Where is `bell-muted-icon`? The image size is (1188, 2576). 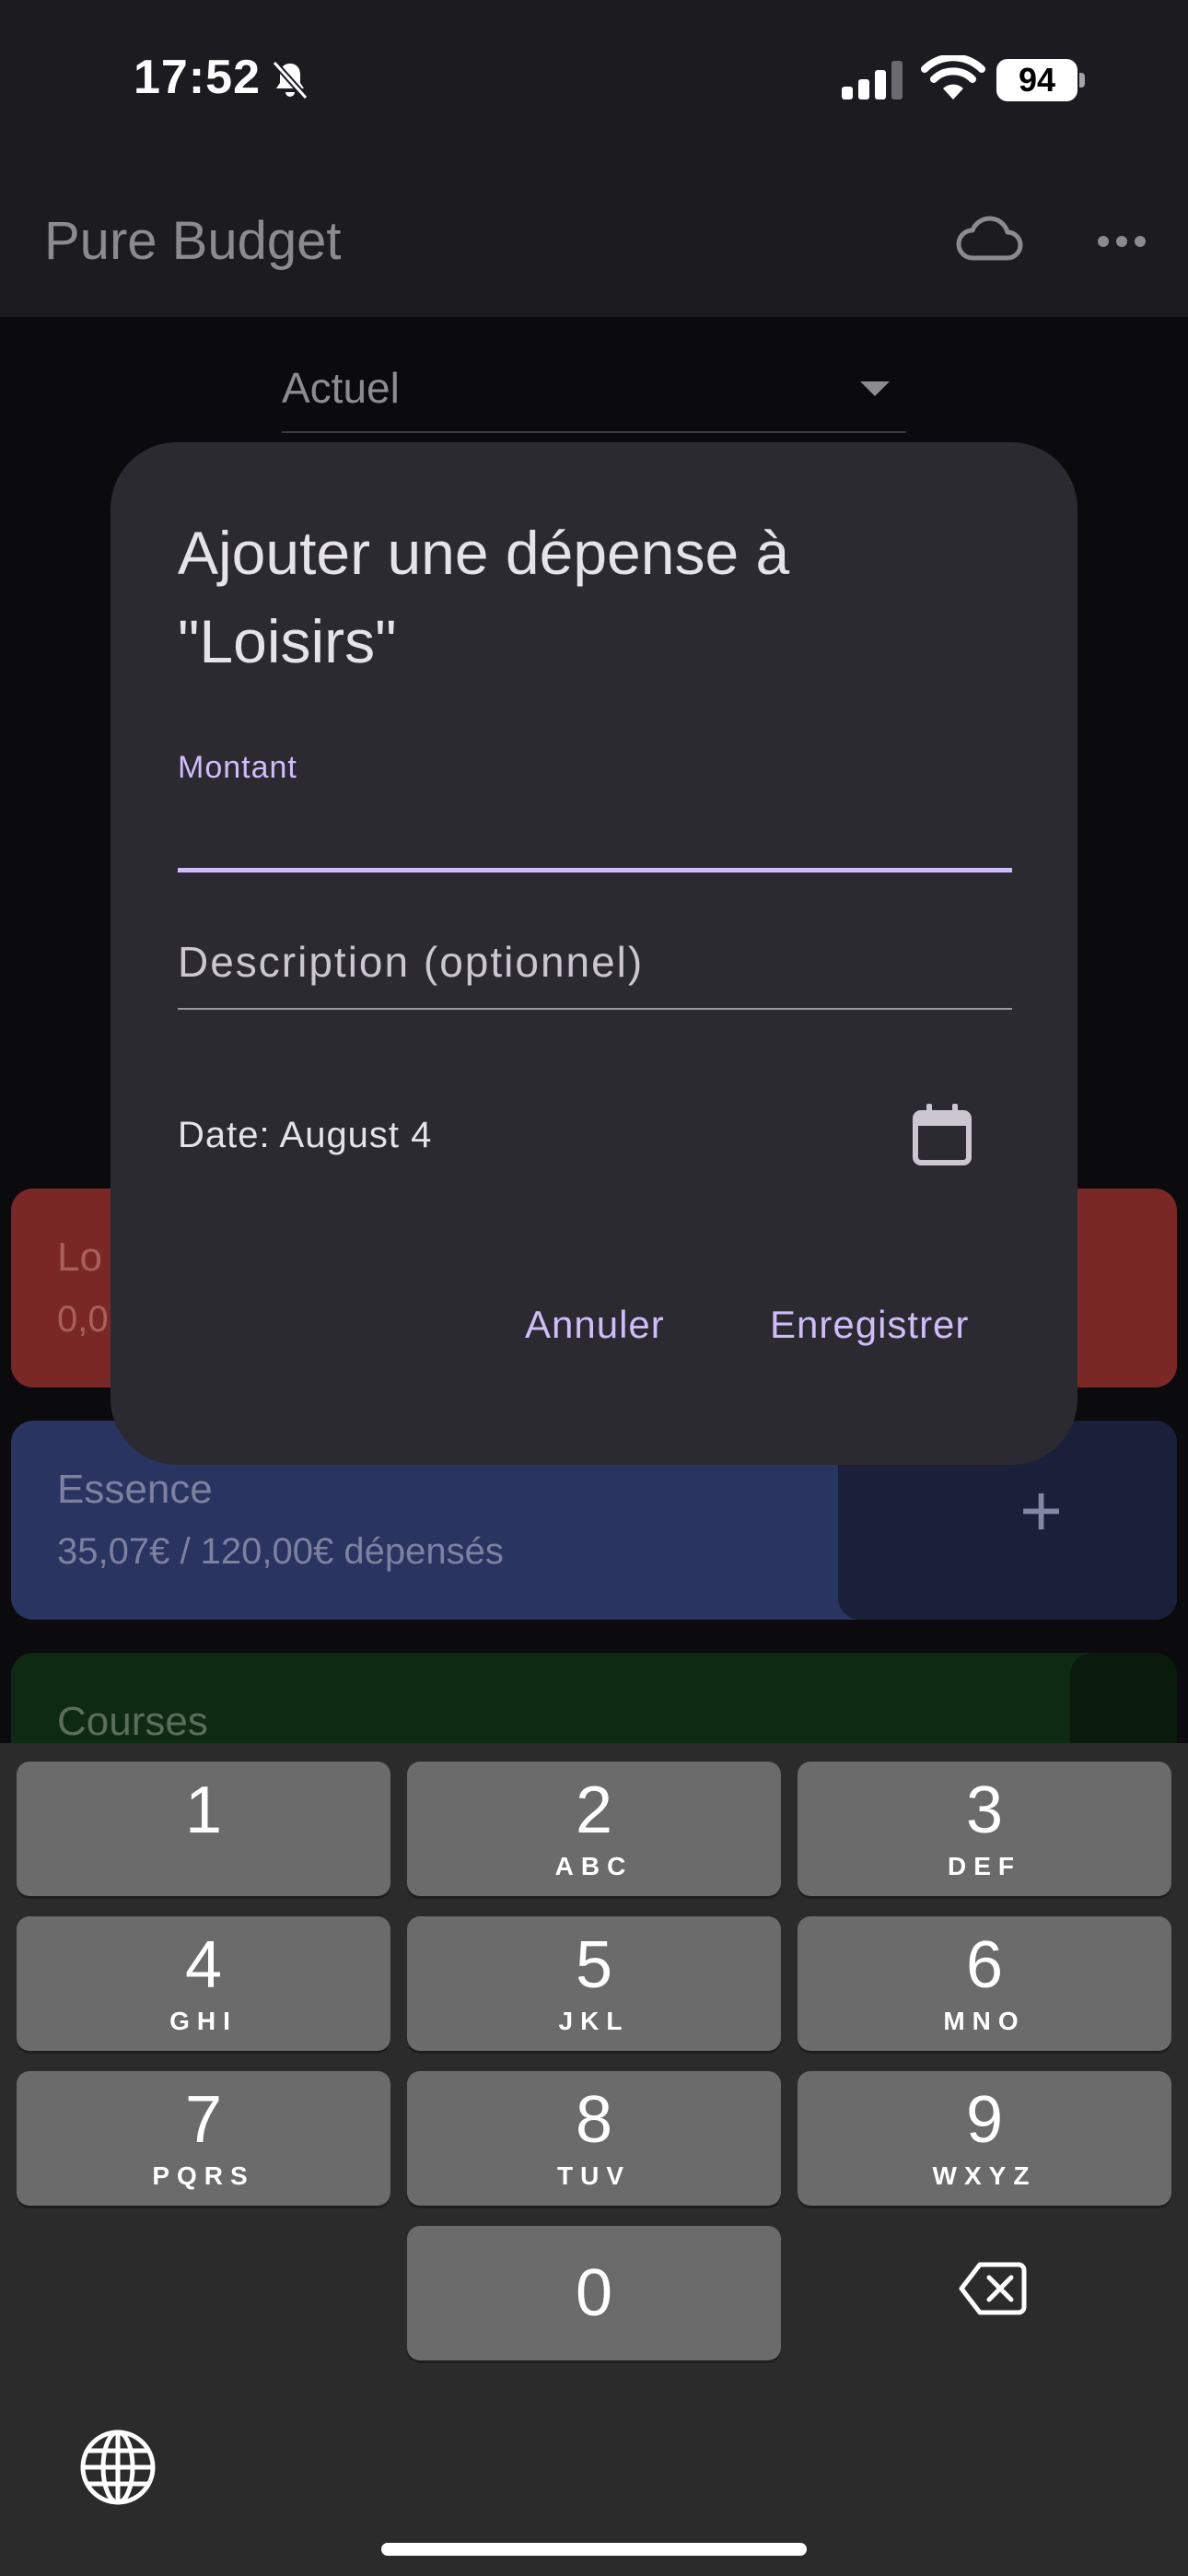 bell-muted-icon is located at coordinates (290, 80).